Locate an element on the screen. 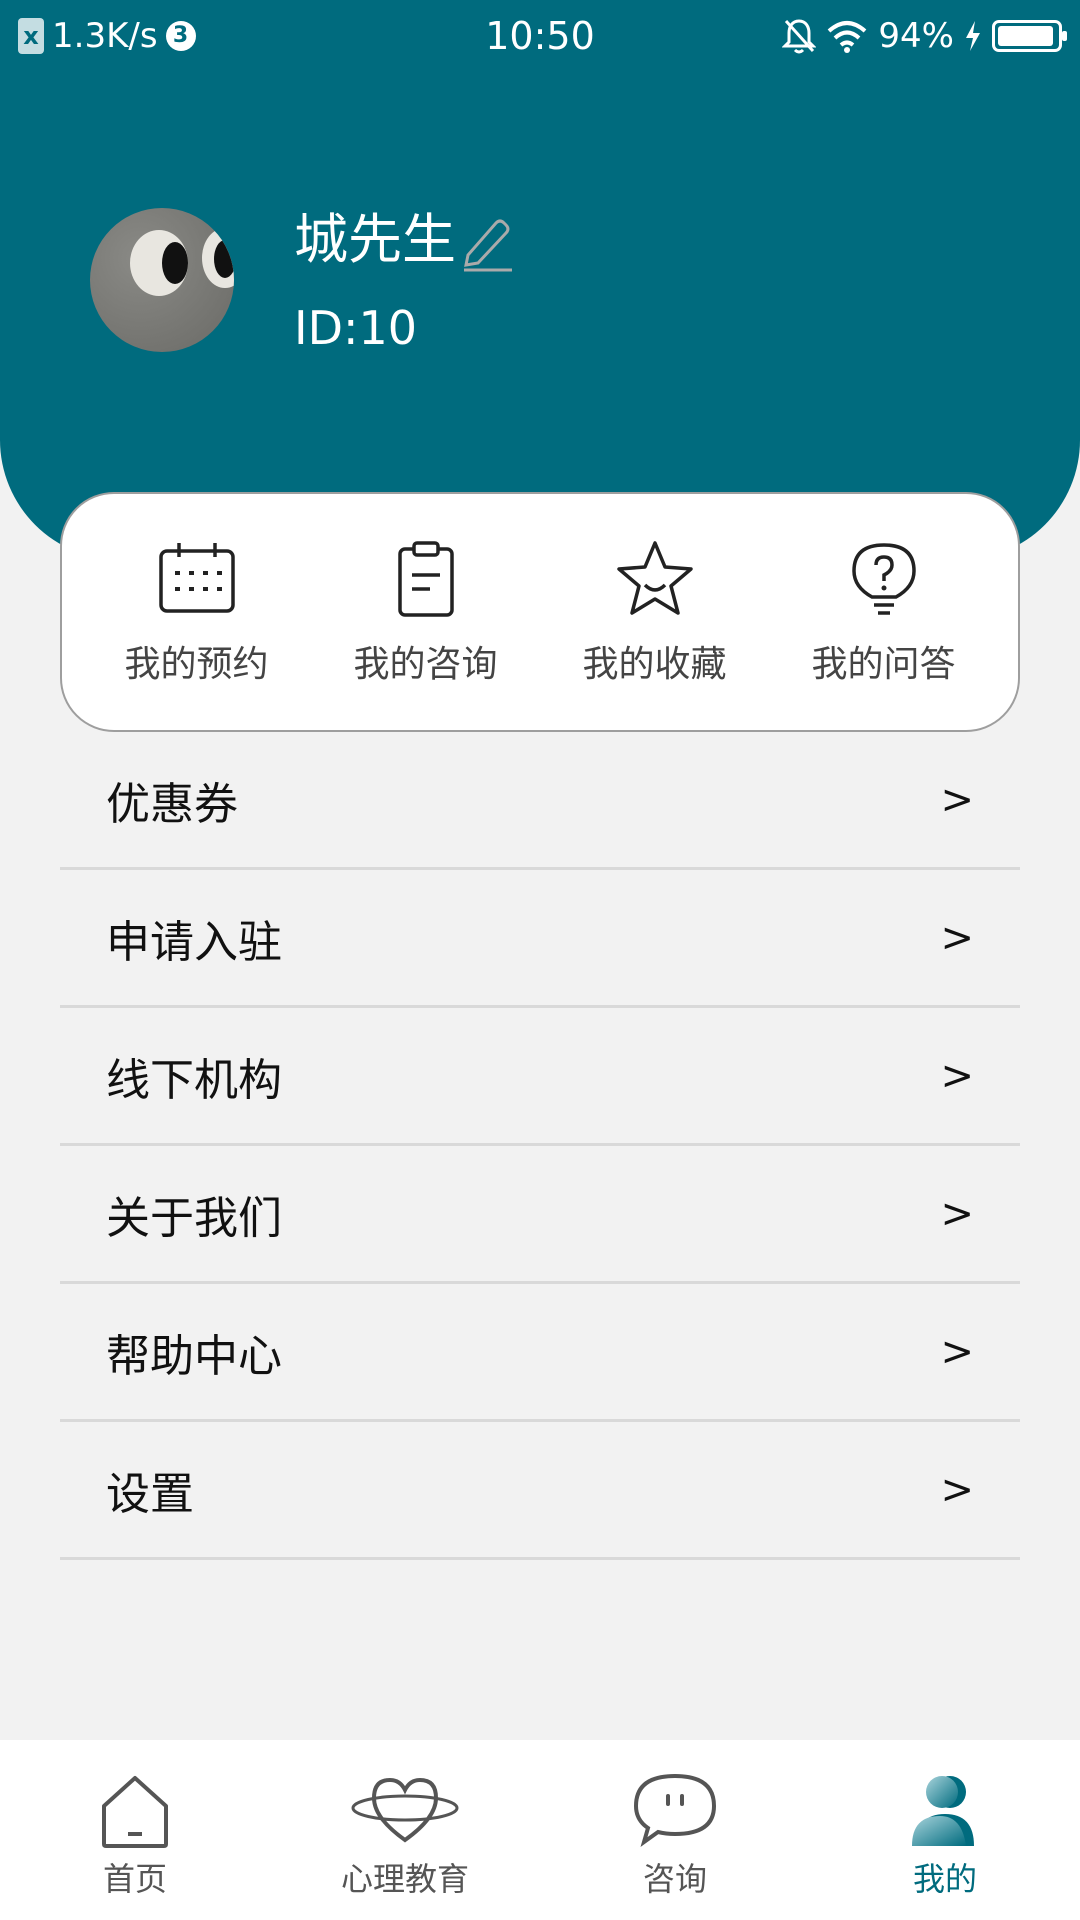 Image resolution: width=1080 pixels, height=1920 pixels. my-consultations-button: 我的咨询 is located at coordinates (426, 612).